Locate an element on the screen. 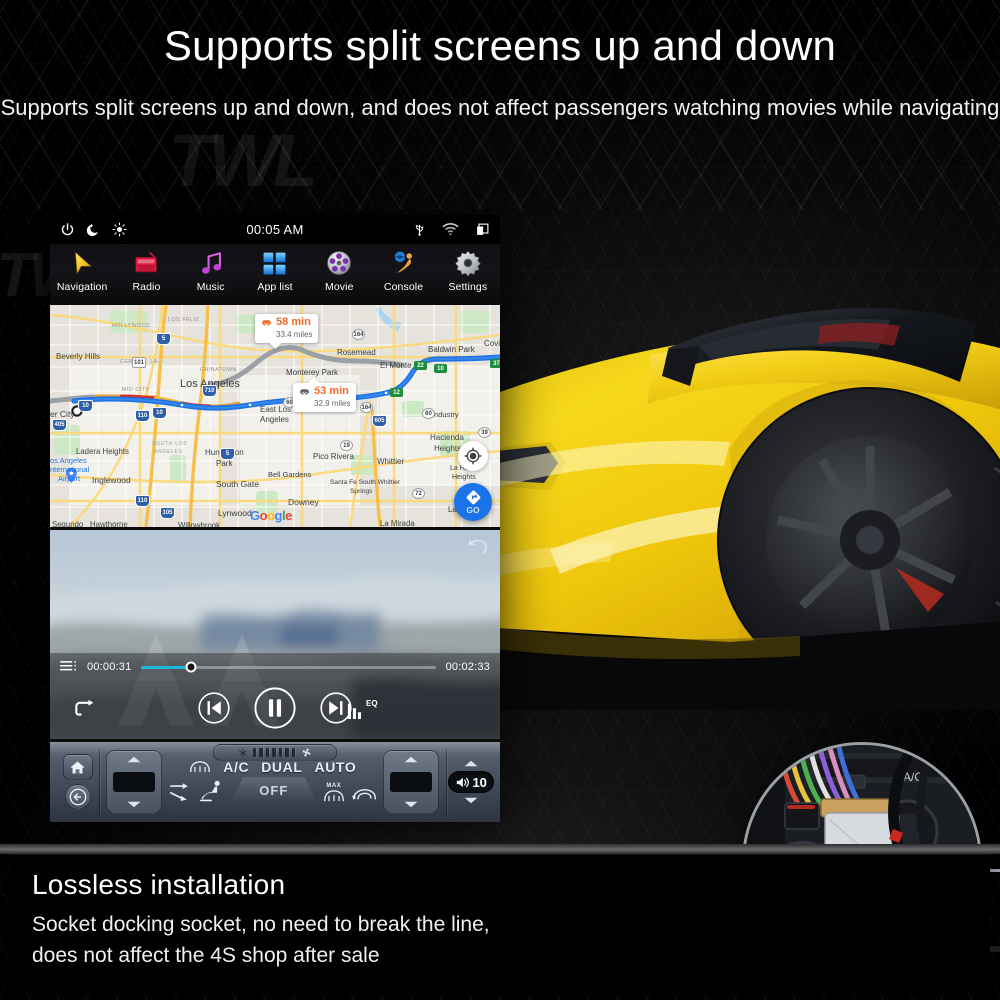 The height and width of the screenshot is (1000, 1000). page-title: Supports split screens up and down is located at coordinates (500, 45).